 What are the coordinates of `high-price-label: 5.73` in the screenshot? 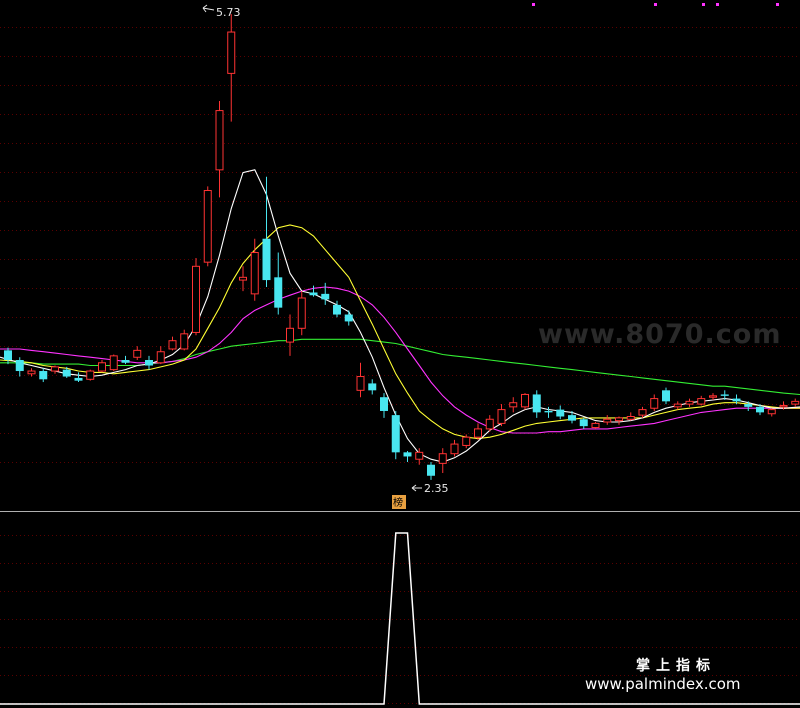 It's located at (228, 12).